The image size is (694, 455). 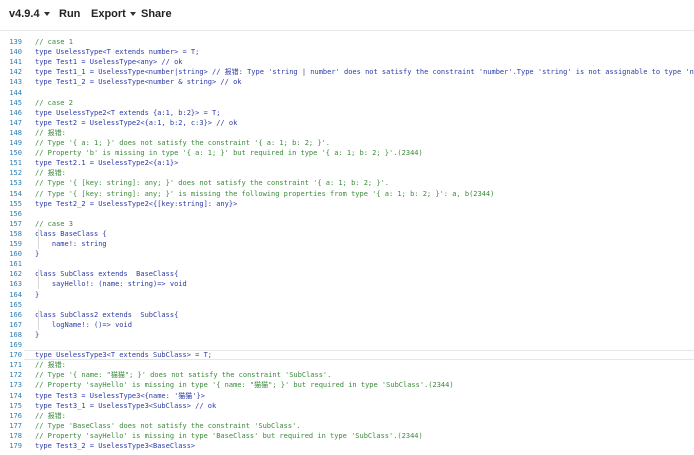 I want to click on line-number: 174, so click(x=15, y=395).